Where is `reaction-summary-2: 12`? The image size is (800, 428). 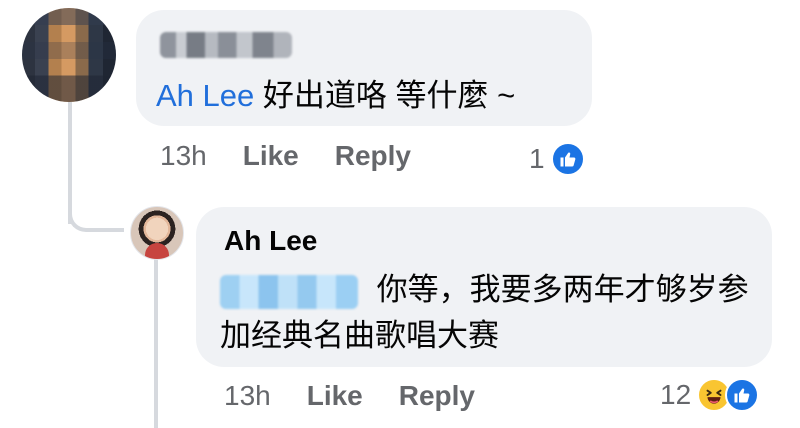 reaction-summary-2: 12 is located at coordinates (710, 395).